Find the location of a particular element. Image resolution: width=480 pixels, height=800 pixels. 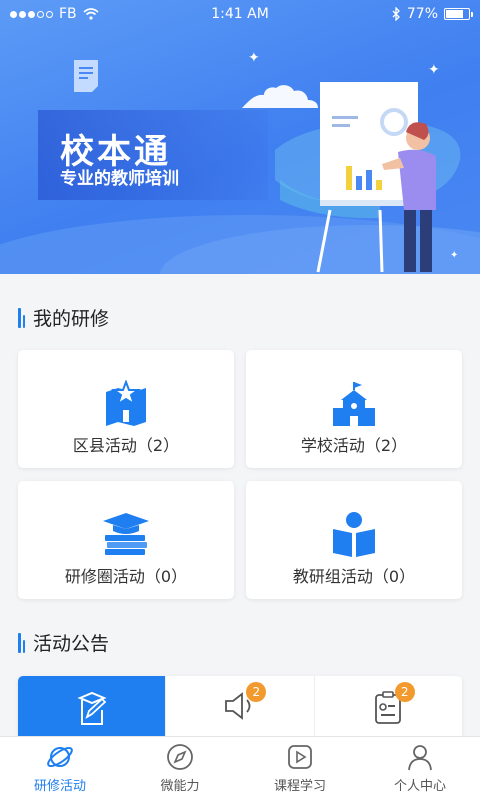

tab-label: 研修活动 is located at coordinates (59, 786).